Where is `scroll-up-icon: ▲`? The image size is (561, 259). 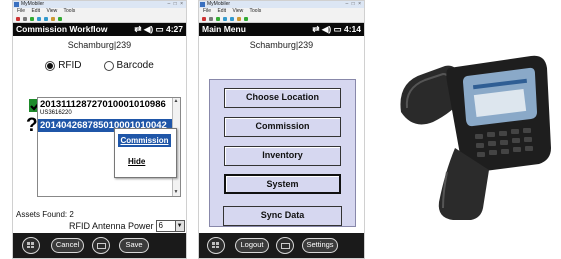 scroll-up-icon: ▲ is located at coordinates (176, 101).